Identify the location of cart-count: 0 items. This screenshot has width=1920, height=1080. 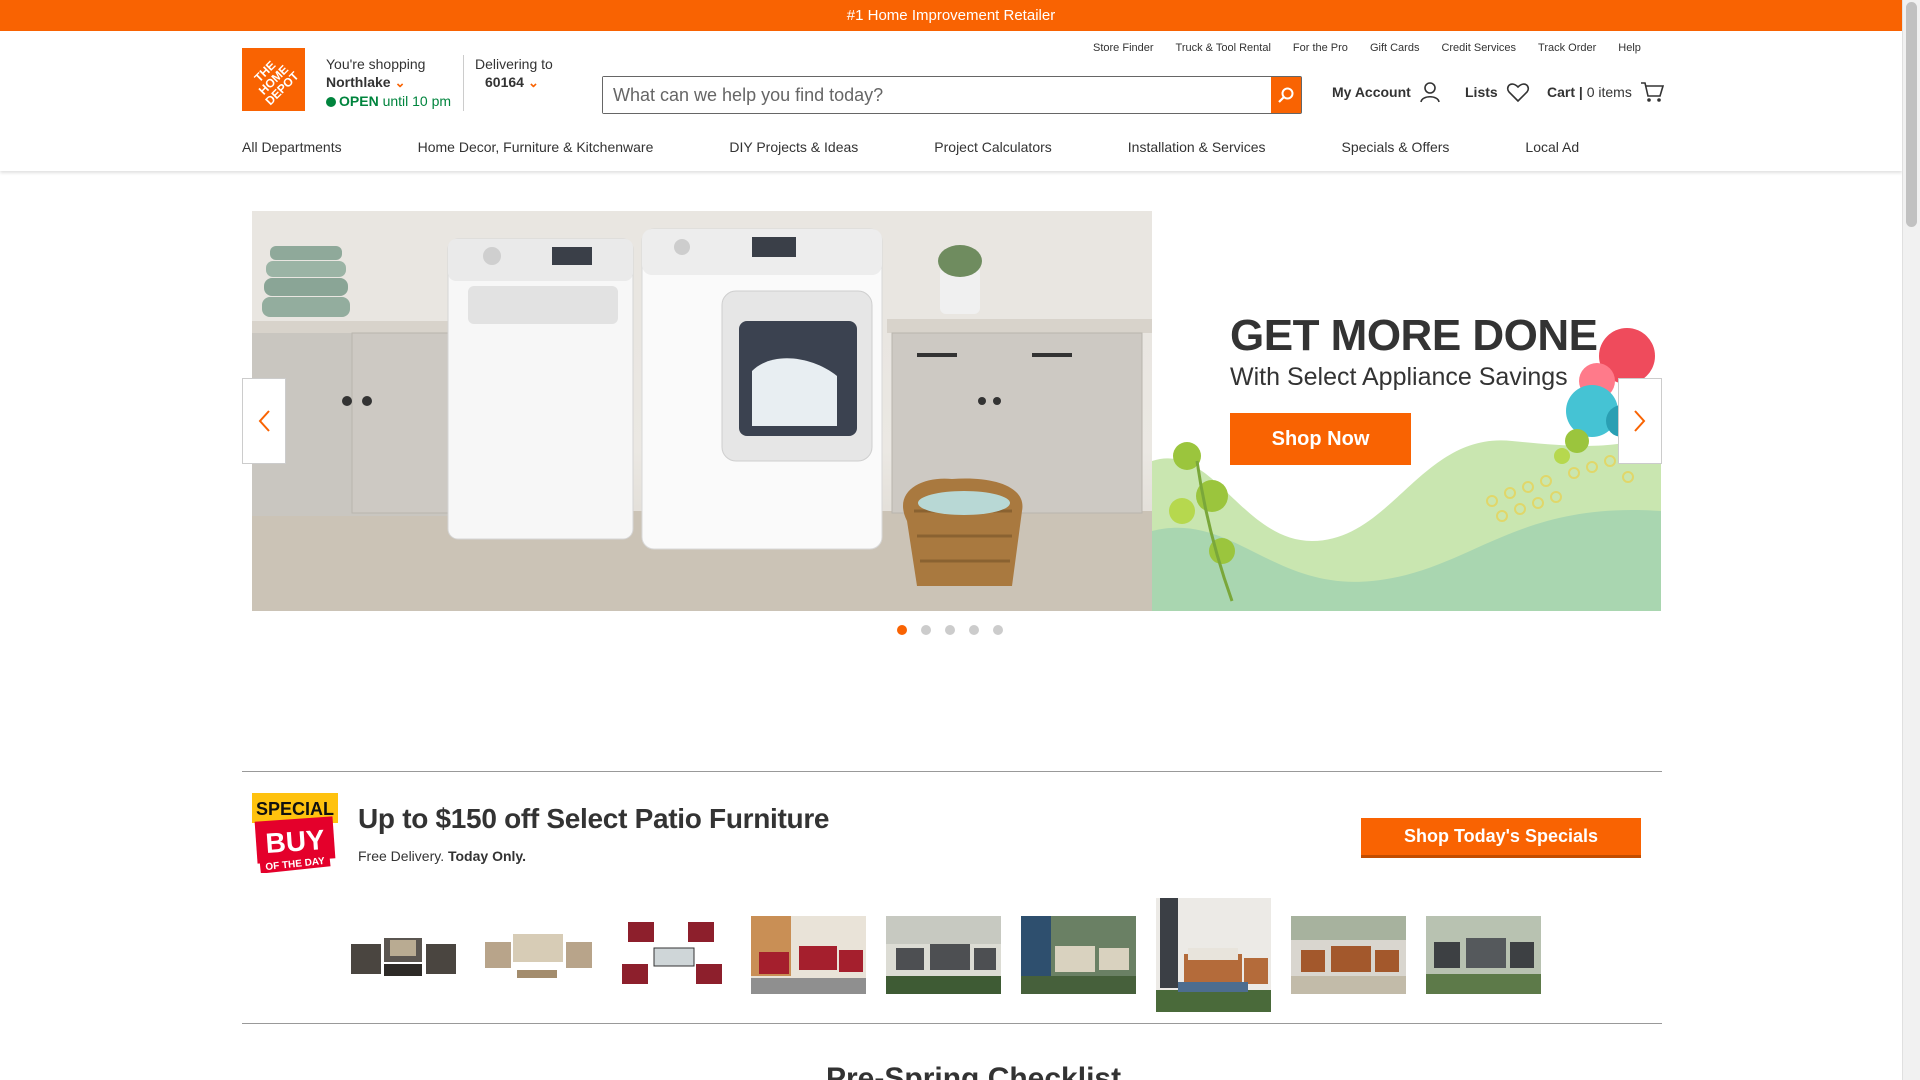
(1609, 92).